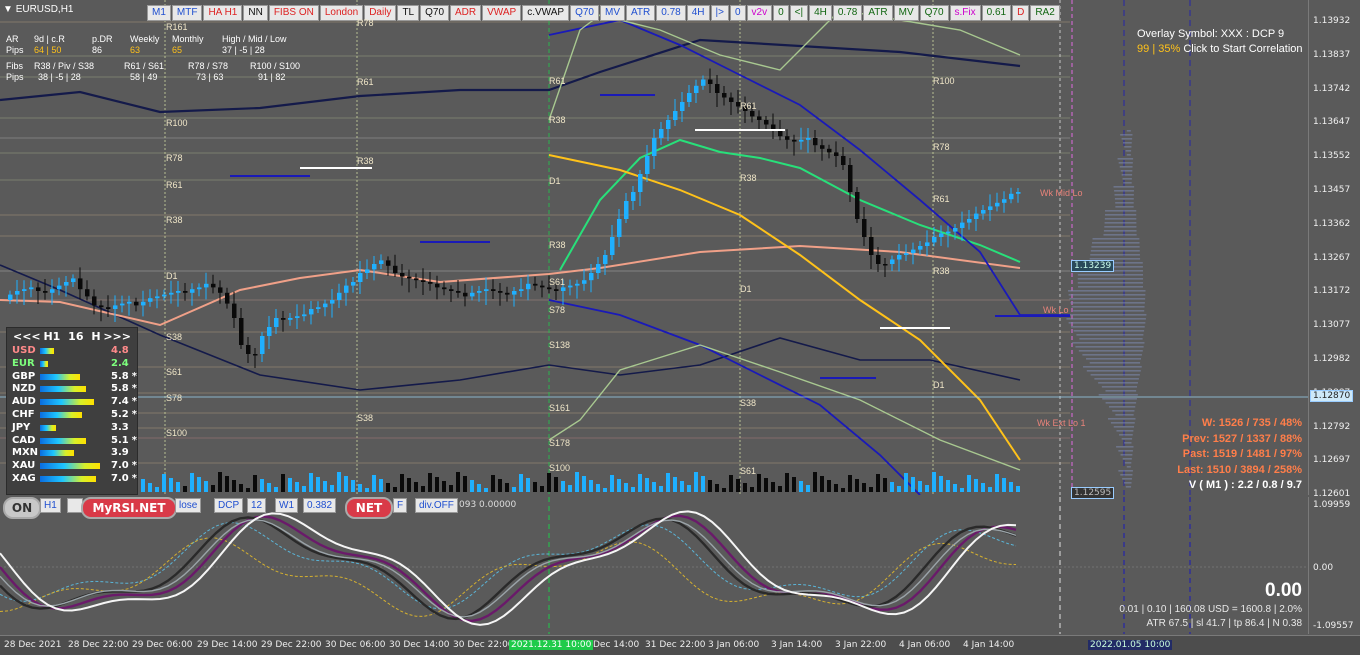 This screenshot has height=655, width=1360. I want to click on fibs-h3: R78 / S78, so click(208, 66).